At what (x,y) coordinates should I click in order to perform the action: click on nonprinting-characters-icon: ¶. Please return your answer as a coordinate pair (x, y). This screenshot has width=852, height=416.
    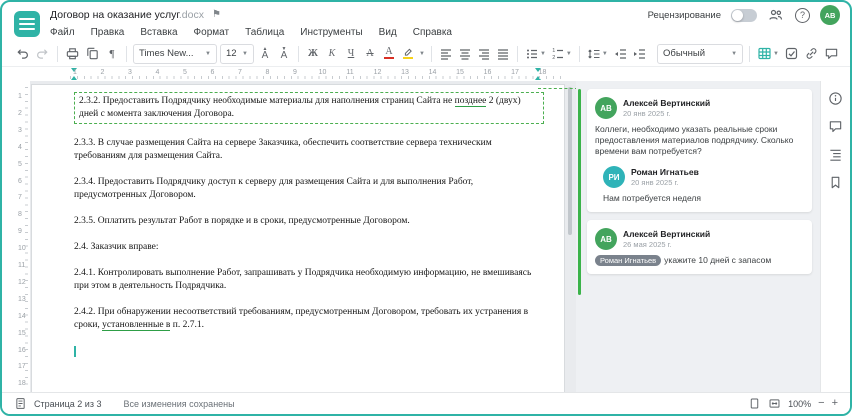
    Looking at the image, I should click on (112, 54).